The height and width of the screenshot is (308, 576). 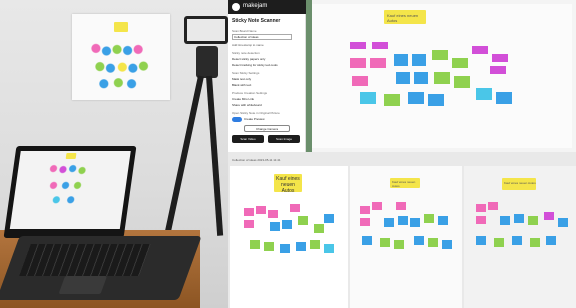 I want to click on export-option-2: Share with whiteboard, so click(x=247, y=105).